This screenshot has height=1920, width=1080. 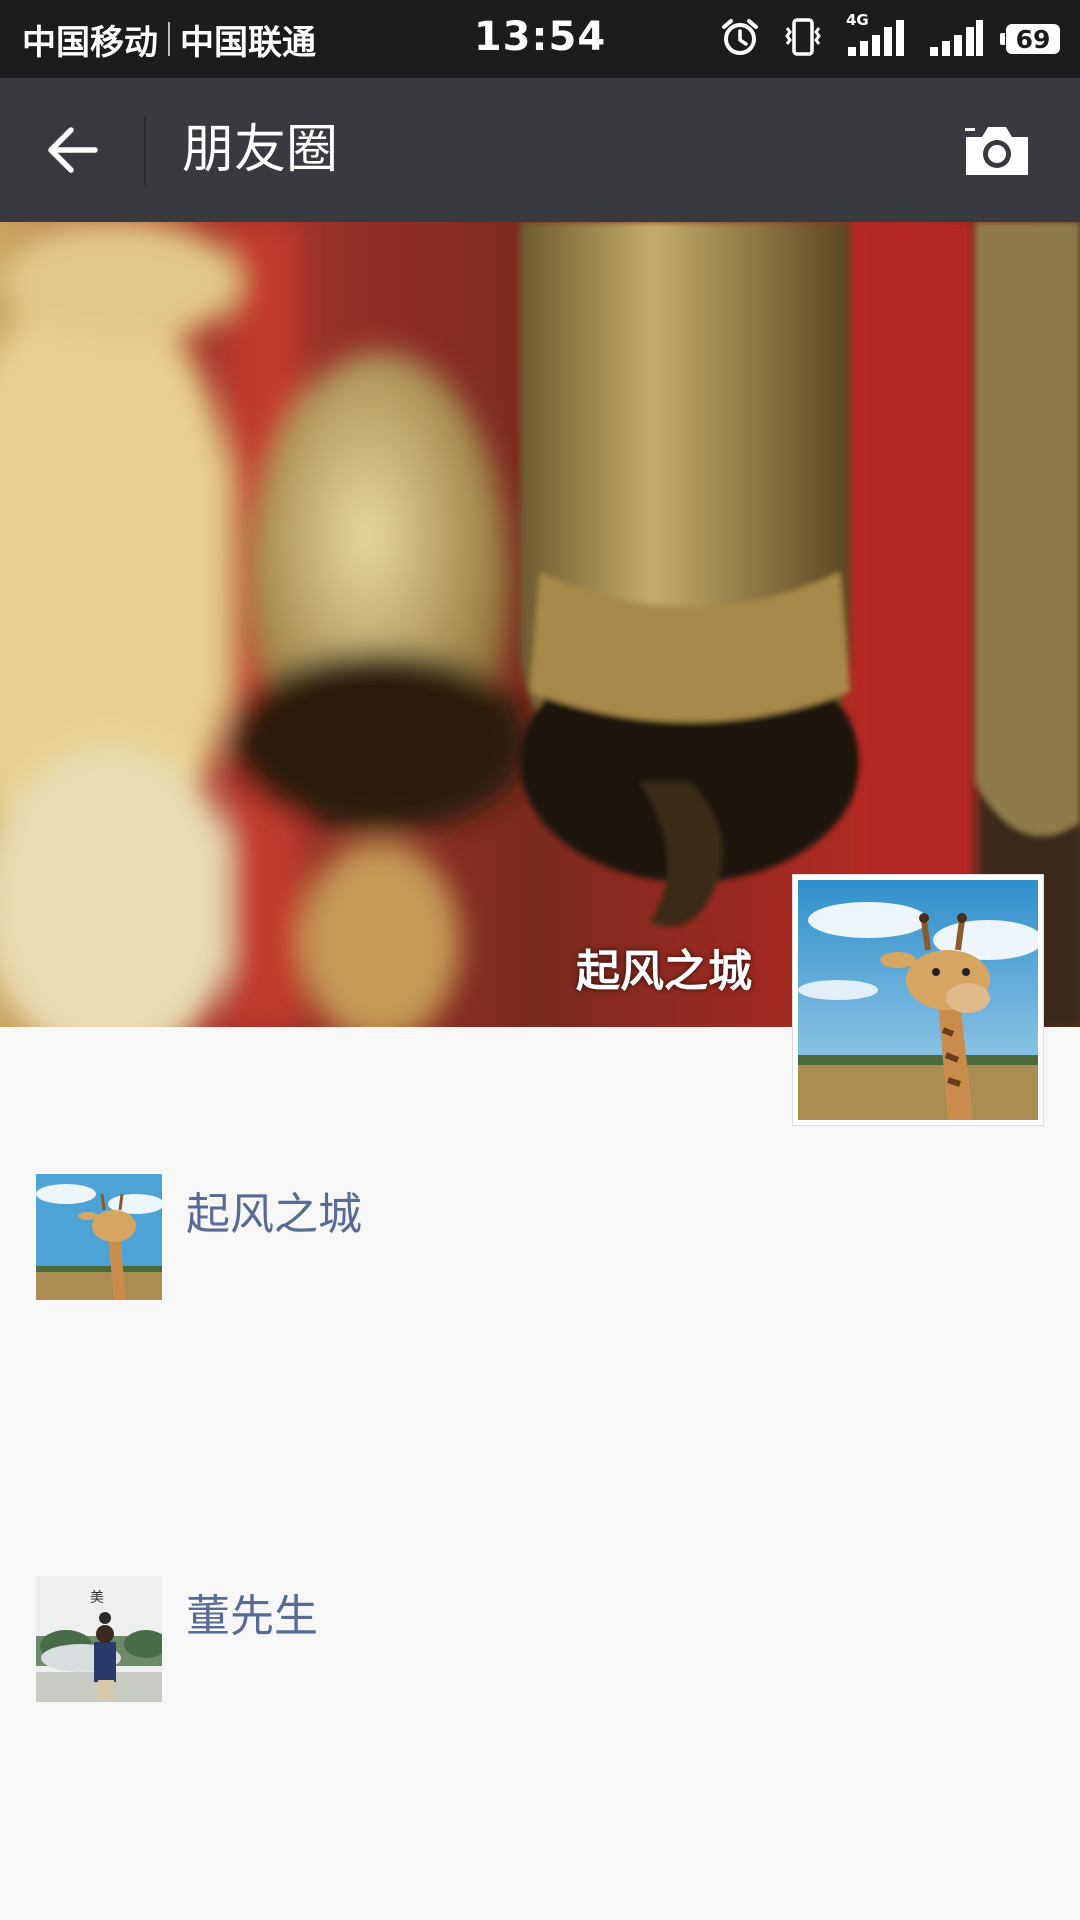 I want to click on signal-icon, so click(x=956, y=39).